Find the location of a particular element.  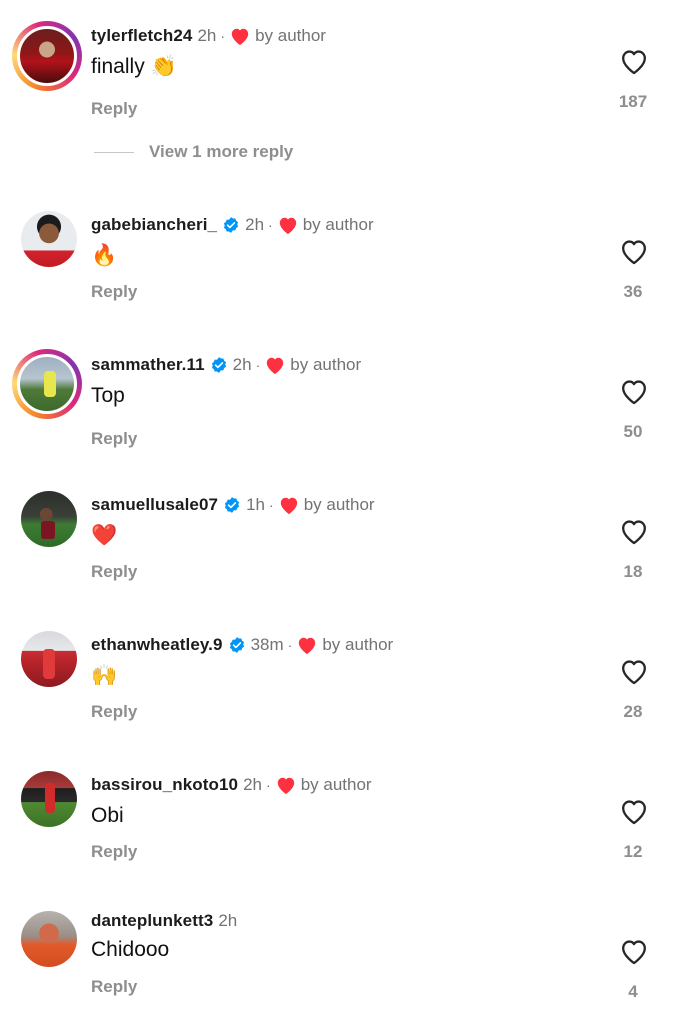

comment-text: 🙌 is located at coordinates (104, 675).